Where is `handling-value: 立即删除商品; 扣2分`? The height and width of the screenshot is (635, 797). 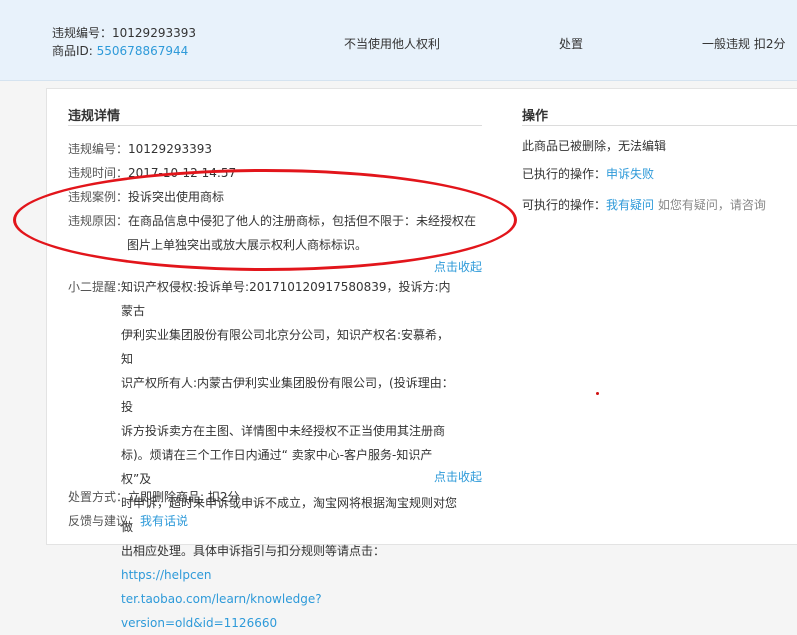
handling-value: 立即删除商品; 扣2分 is located at coordinates (184, 497).